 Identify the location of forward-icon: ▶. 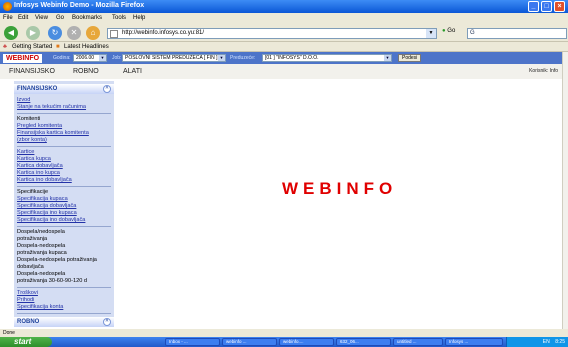
(33, 33).